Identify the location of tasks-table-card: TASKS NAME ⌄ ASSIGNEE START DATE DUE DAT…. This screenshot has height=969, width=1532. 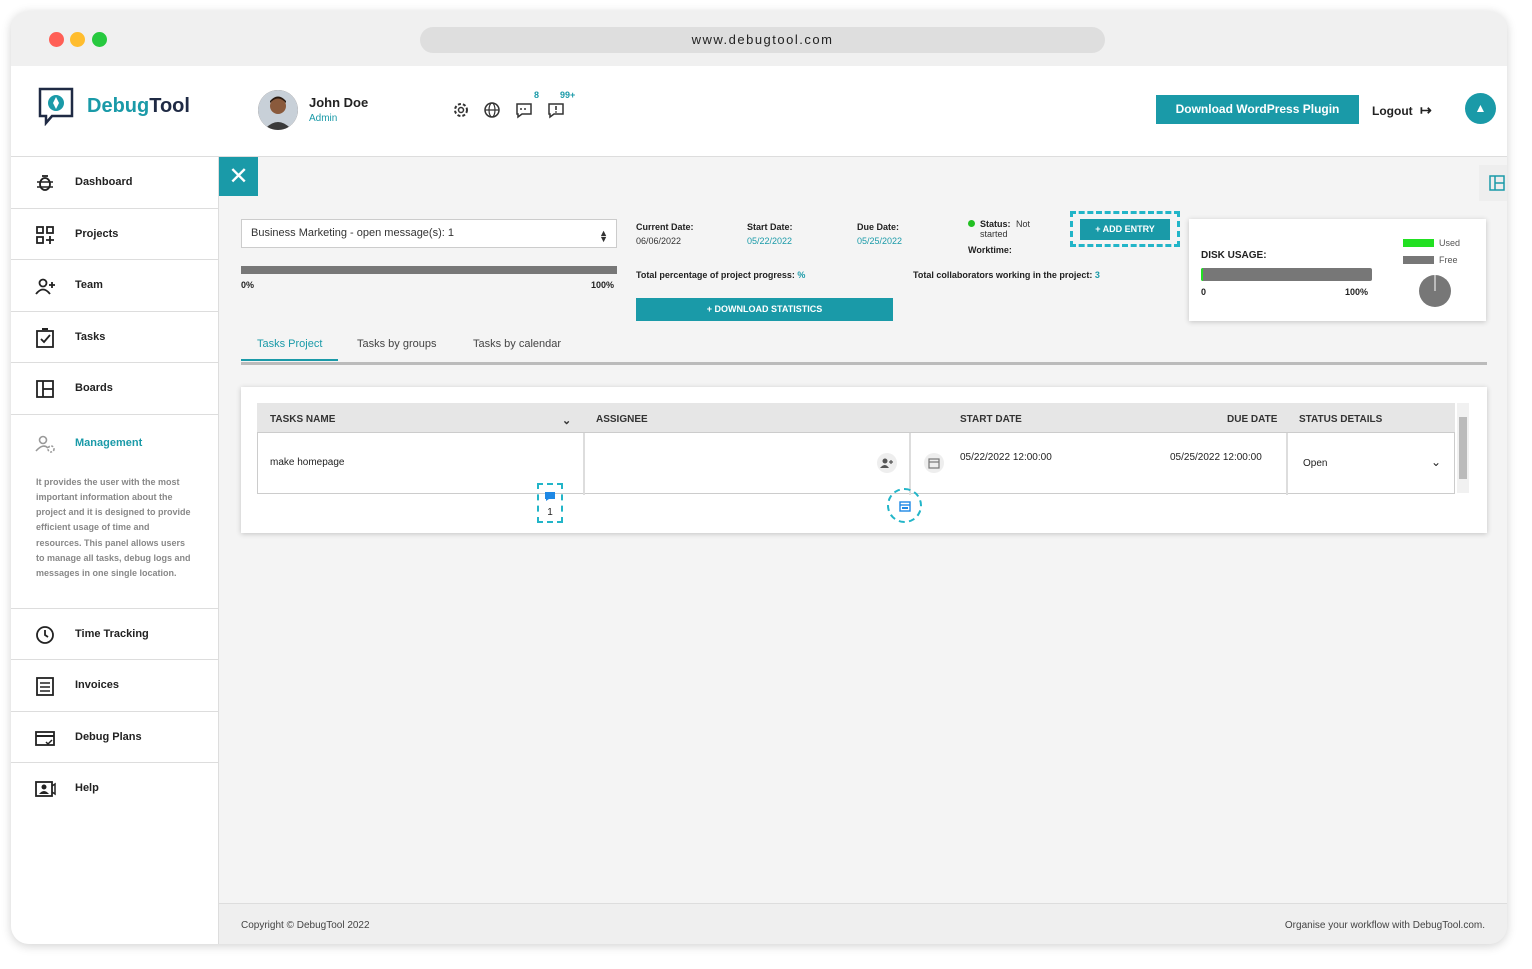
(864, 460).